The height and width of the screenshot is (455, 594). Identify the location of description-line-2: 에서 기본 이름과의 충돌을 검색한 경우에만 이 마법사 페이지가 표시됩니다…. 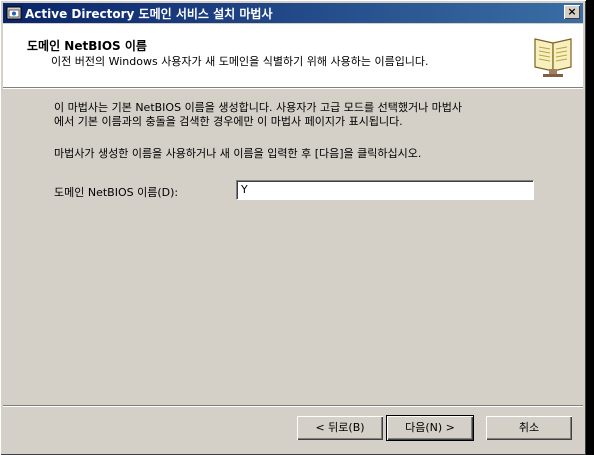
(228, 121).